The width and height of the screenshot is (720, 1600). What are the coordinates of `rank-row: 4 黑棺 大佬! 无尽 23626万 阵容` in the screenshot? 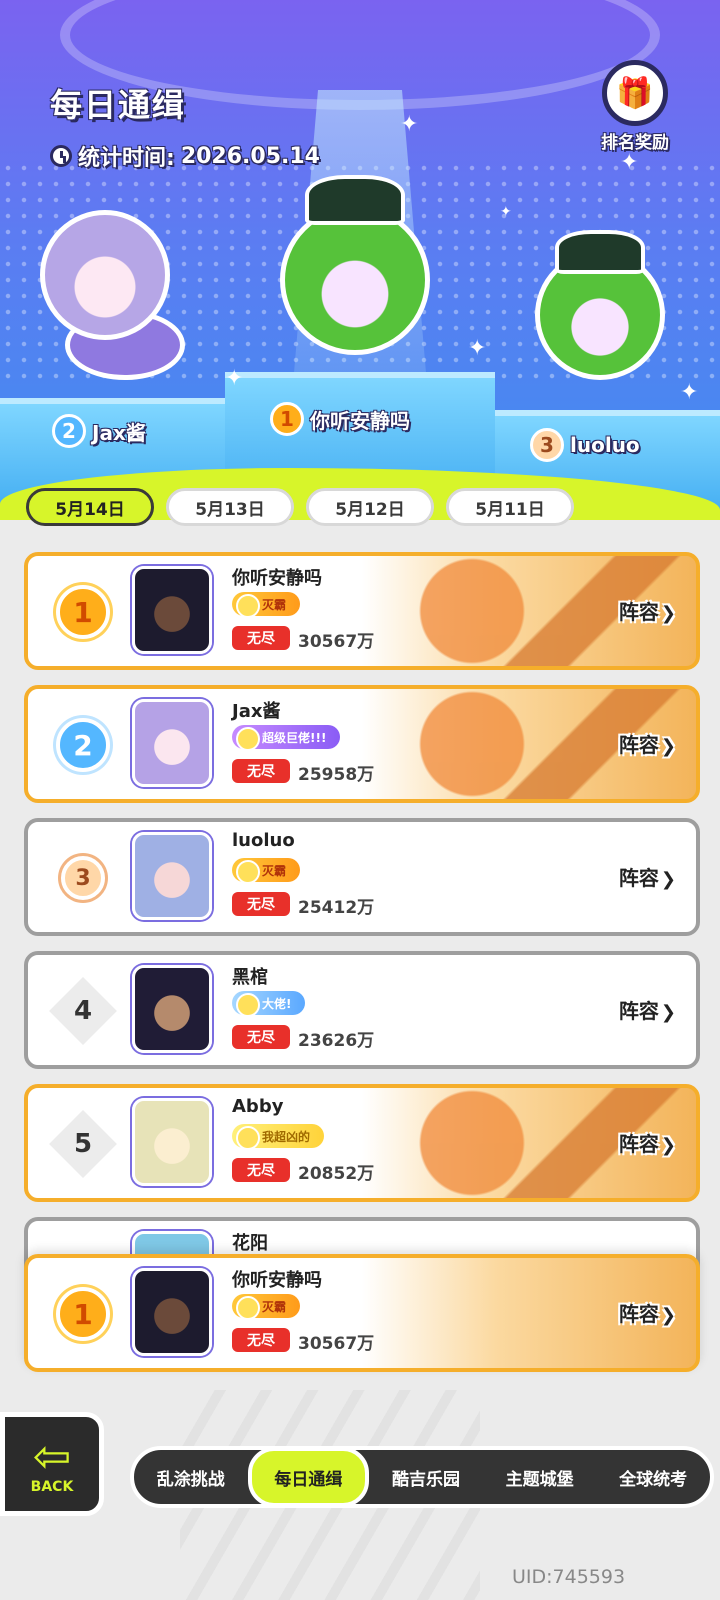 It's located at (362, 1010).